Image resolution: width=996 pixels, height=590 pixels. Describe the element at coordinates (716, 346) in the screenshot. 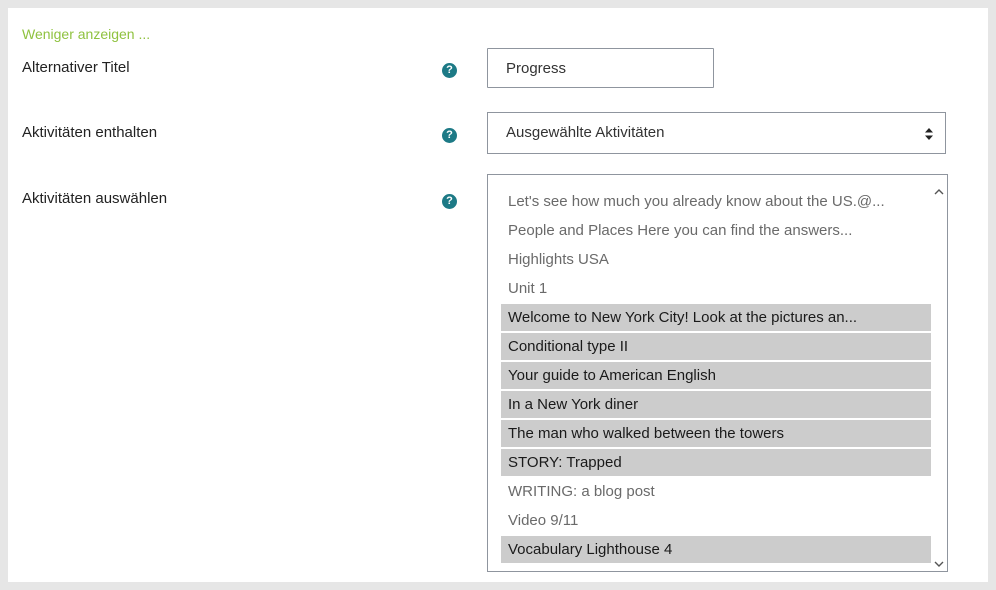

I see `list-item: Conditional type II` at that location.